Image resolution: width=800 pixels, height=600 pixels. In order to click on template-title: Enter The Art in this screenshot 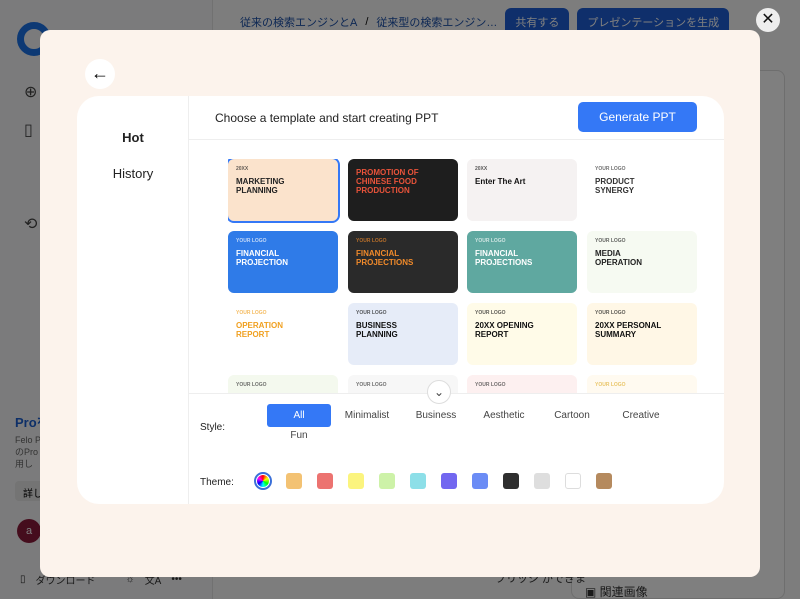, I will do `click(500, 181)`.